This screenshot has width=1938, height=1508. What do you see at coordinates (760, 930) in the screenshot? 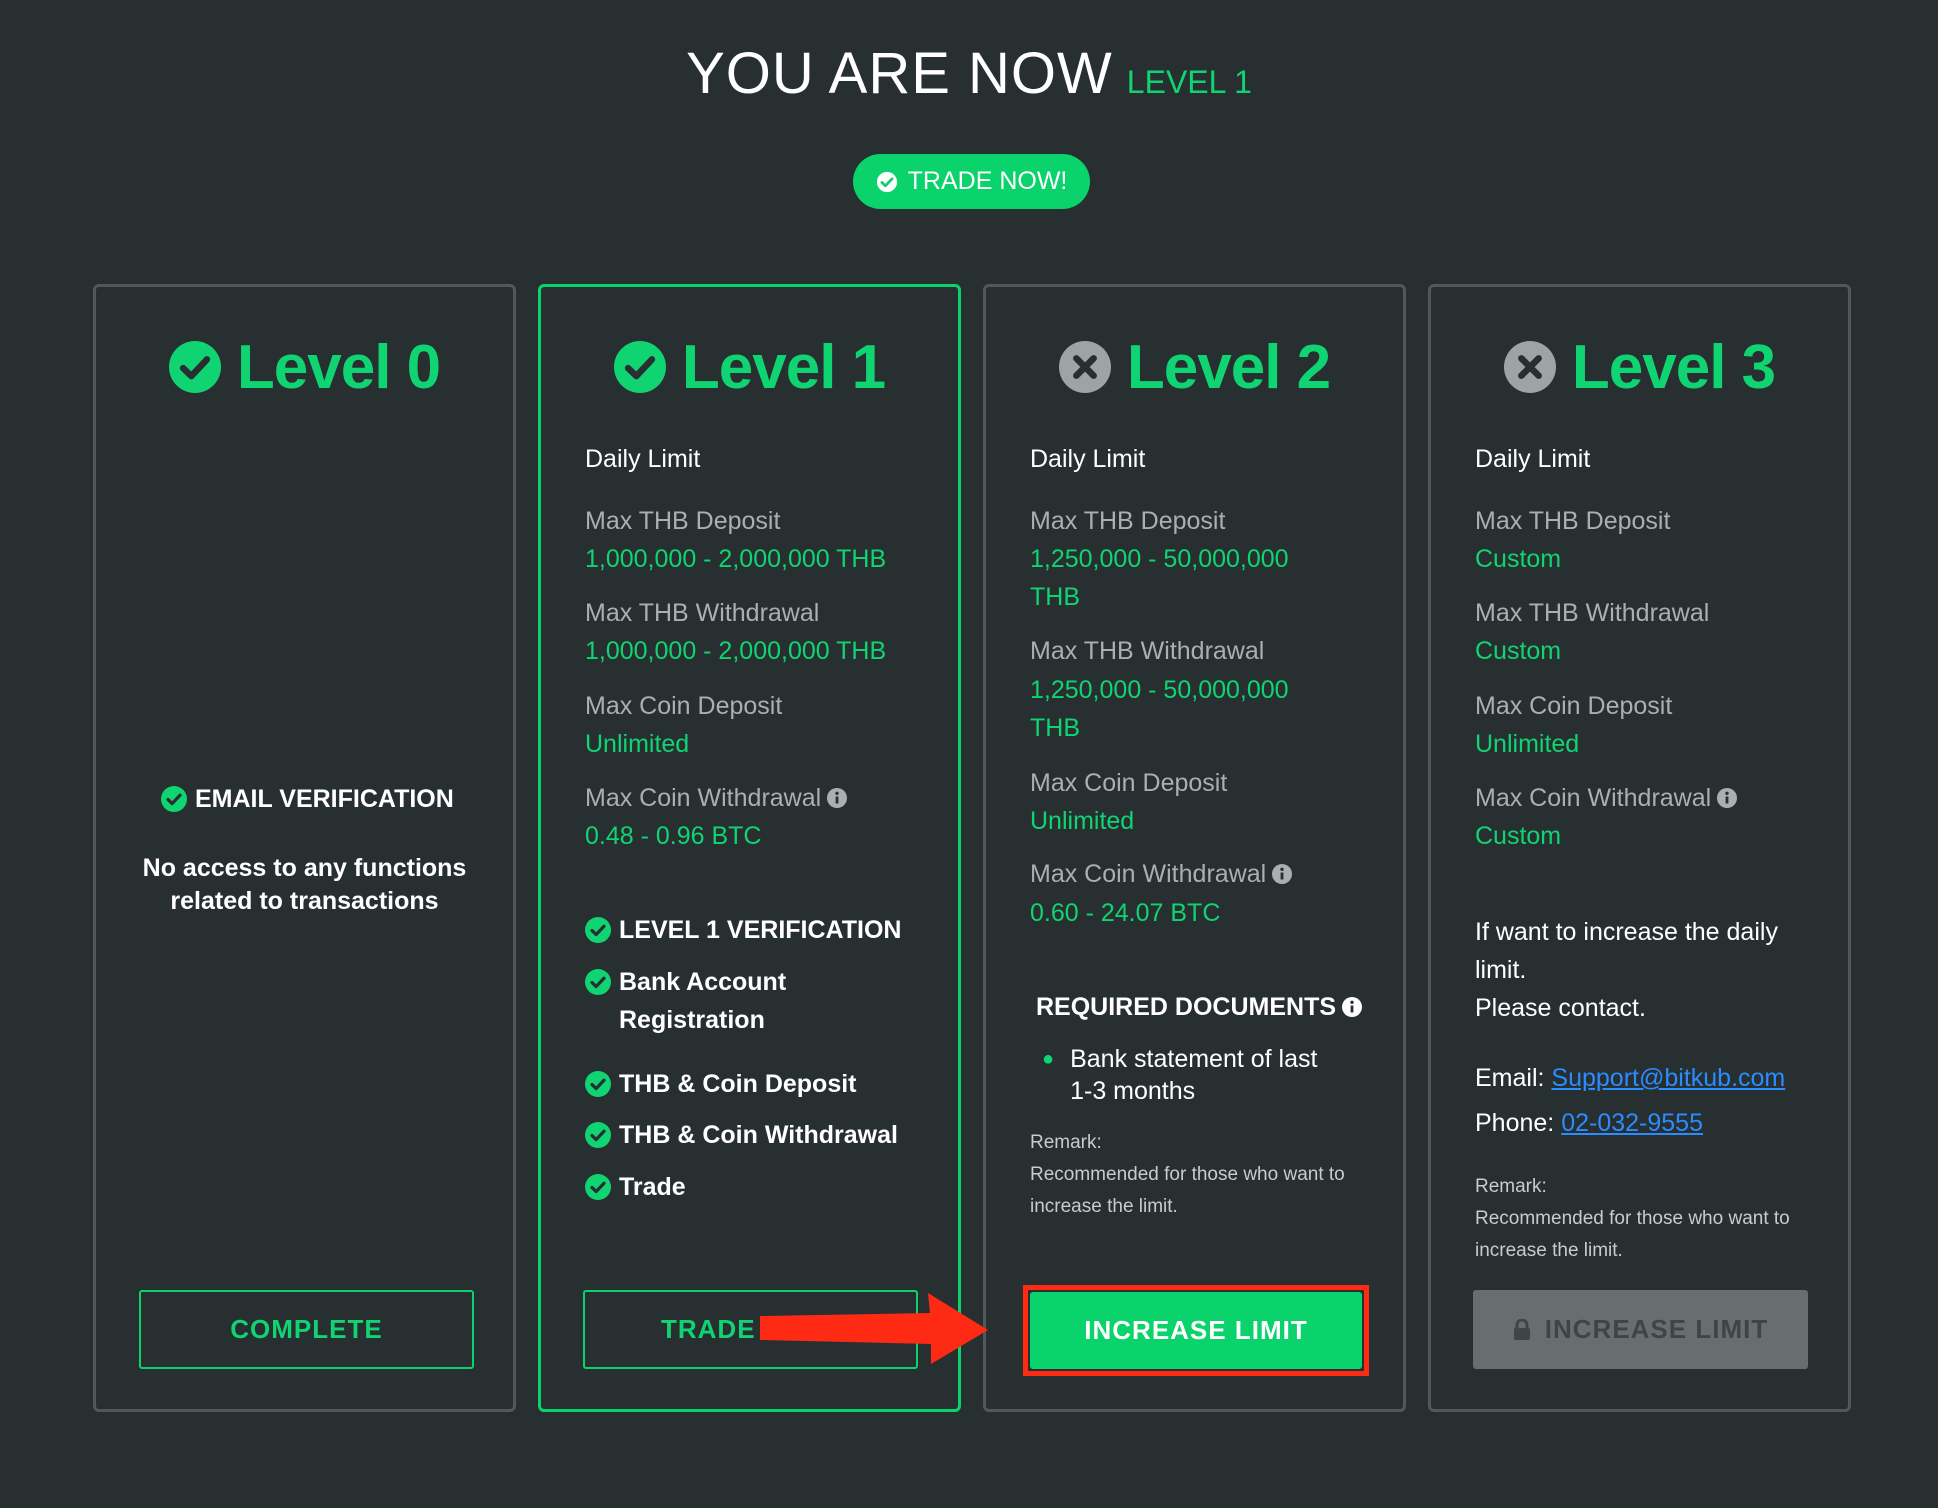
I see `level-1-verification-label: LEVEL 1 VERIFICATION` at bounding box center [760, 930].